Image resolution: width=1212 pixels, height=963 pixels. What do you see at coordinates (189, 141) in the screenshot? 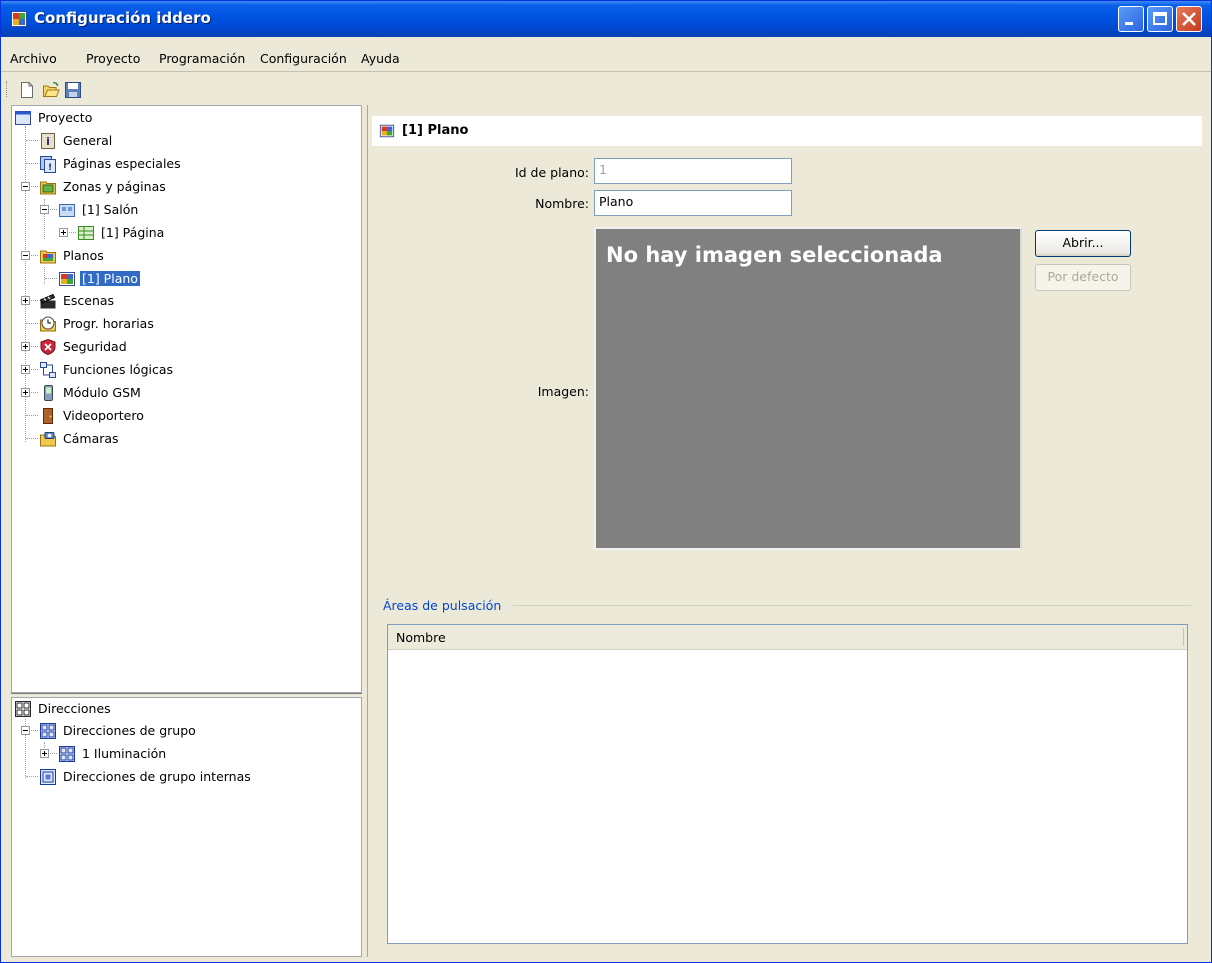
I see `tree-item-general: i General` at bounding box center [189, 141].